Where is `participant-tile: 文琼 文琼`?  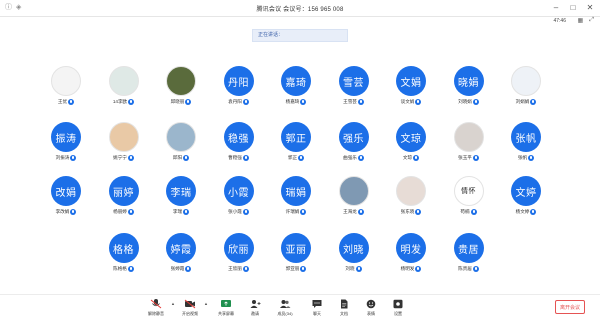 participant-tile: 文琼 文琼 is located at coordinates (411, 146).